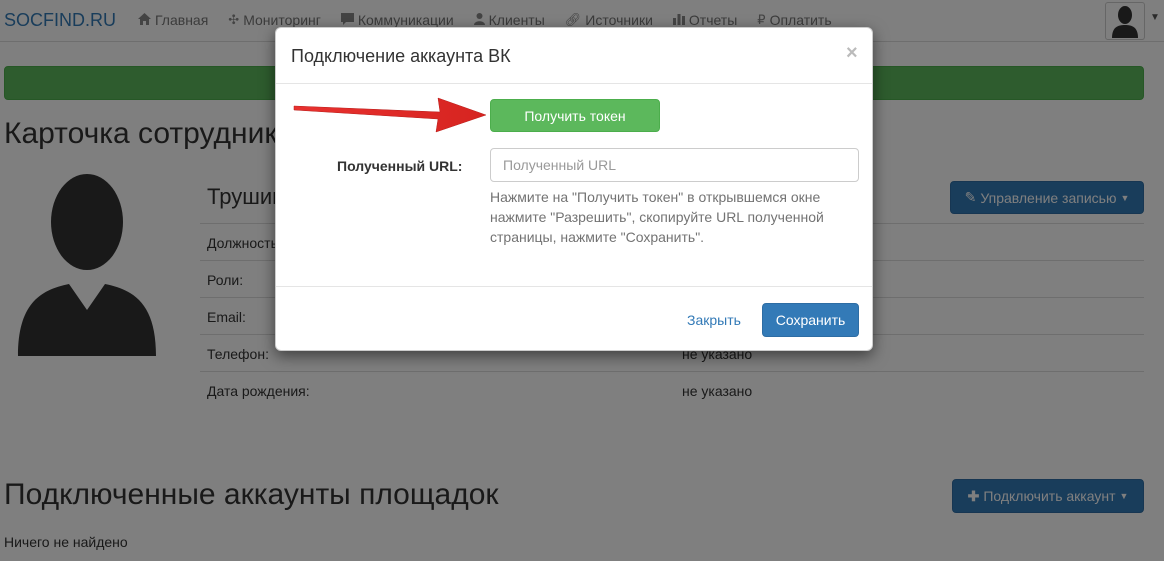 This screenshot has width=1164, height=561. Describe the element at coordinates (401, 56) in the screenshot. I see `modal-title: Подключение аккаунта ВК` at that location.